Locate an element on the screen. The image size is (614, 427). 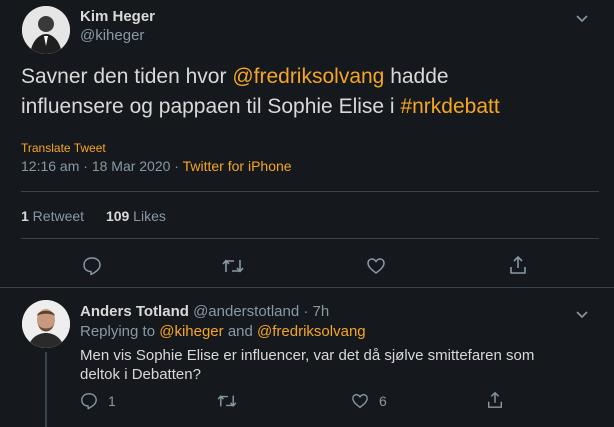
hashtag-link: #nrkdebatt is located at coordinates (449, 106).